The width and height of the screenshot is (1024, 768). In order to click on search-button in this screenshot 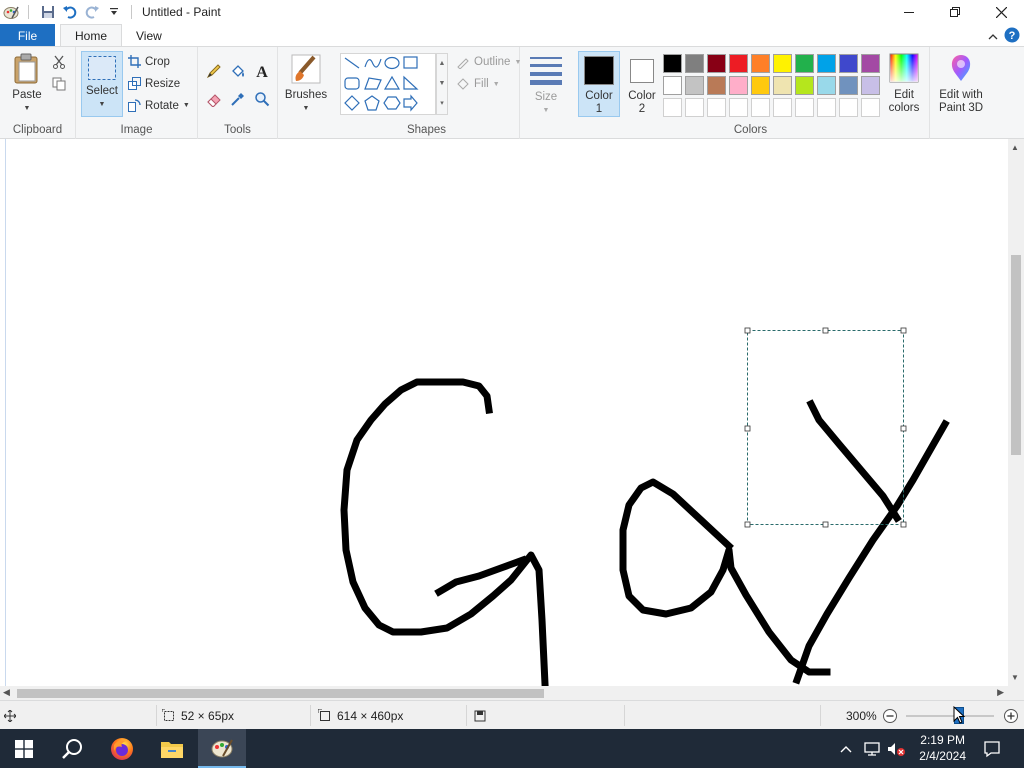, I will do `click(72, 748)`.